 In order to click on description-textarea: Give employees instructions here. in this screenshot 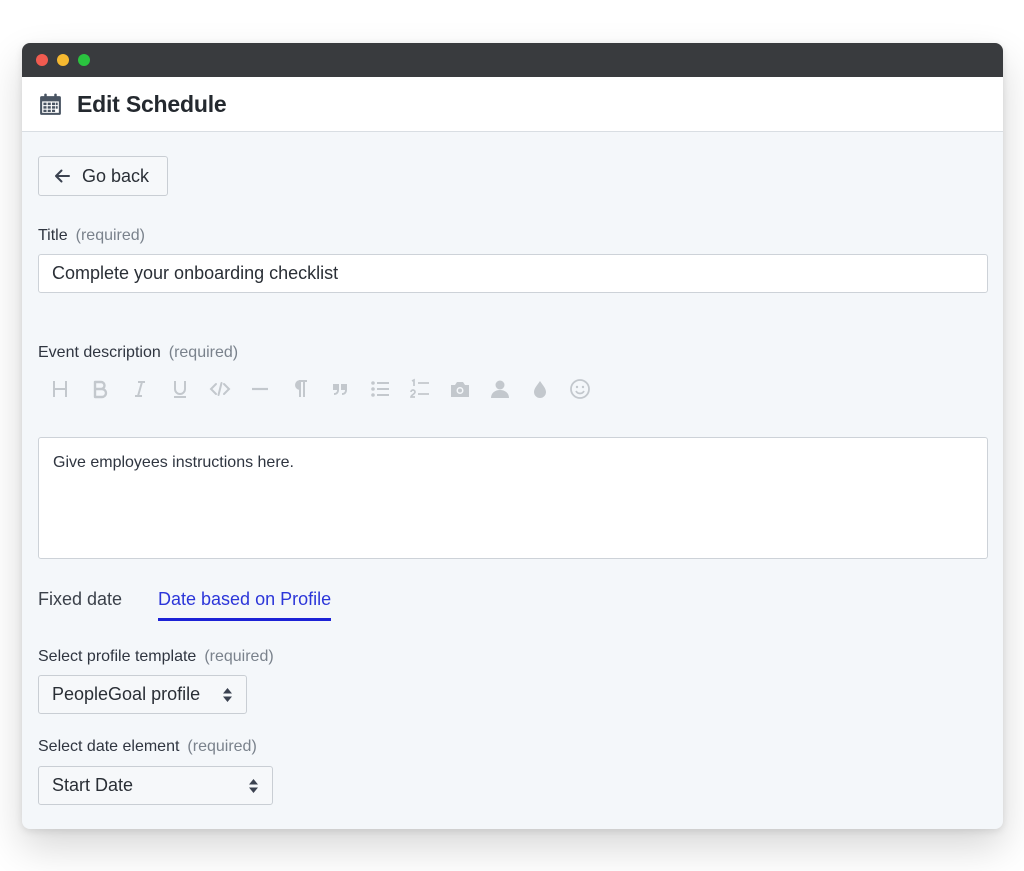, I will do `click(513, 498)`.